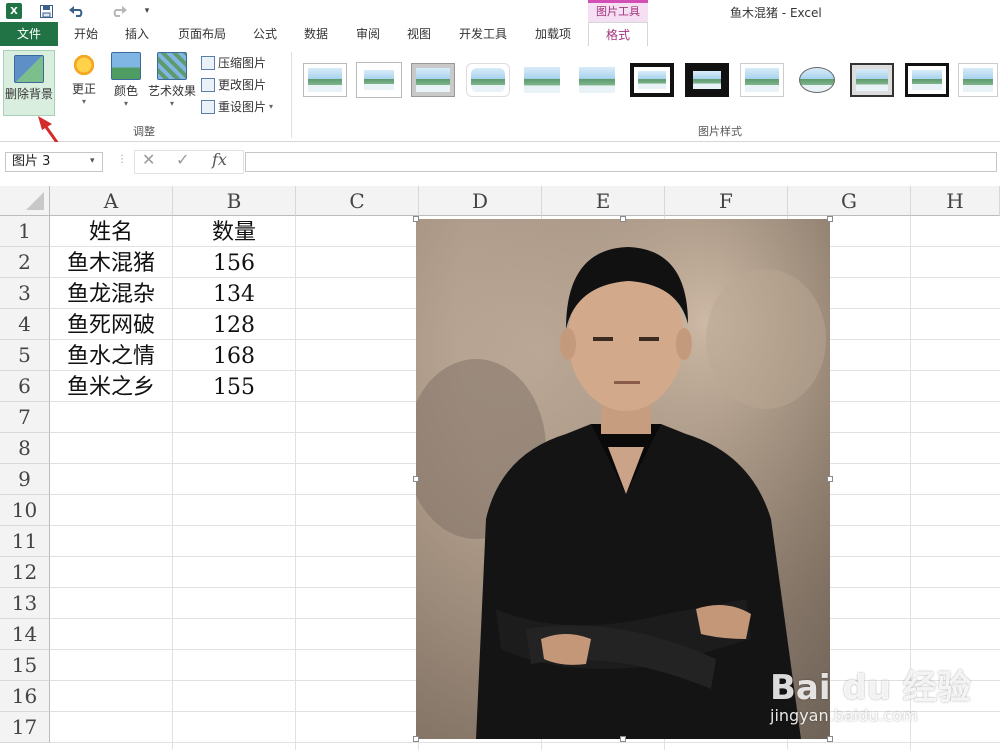 The height and width of the screenshot is (750, 1000). What do you see at coordinates (234, 201) in the screenshot?
I see `column-header-b: B` at bounding box center [234, 201].